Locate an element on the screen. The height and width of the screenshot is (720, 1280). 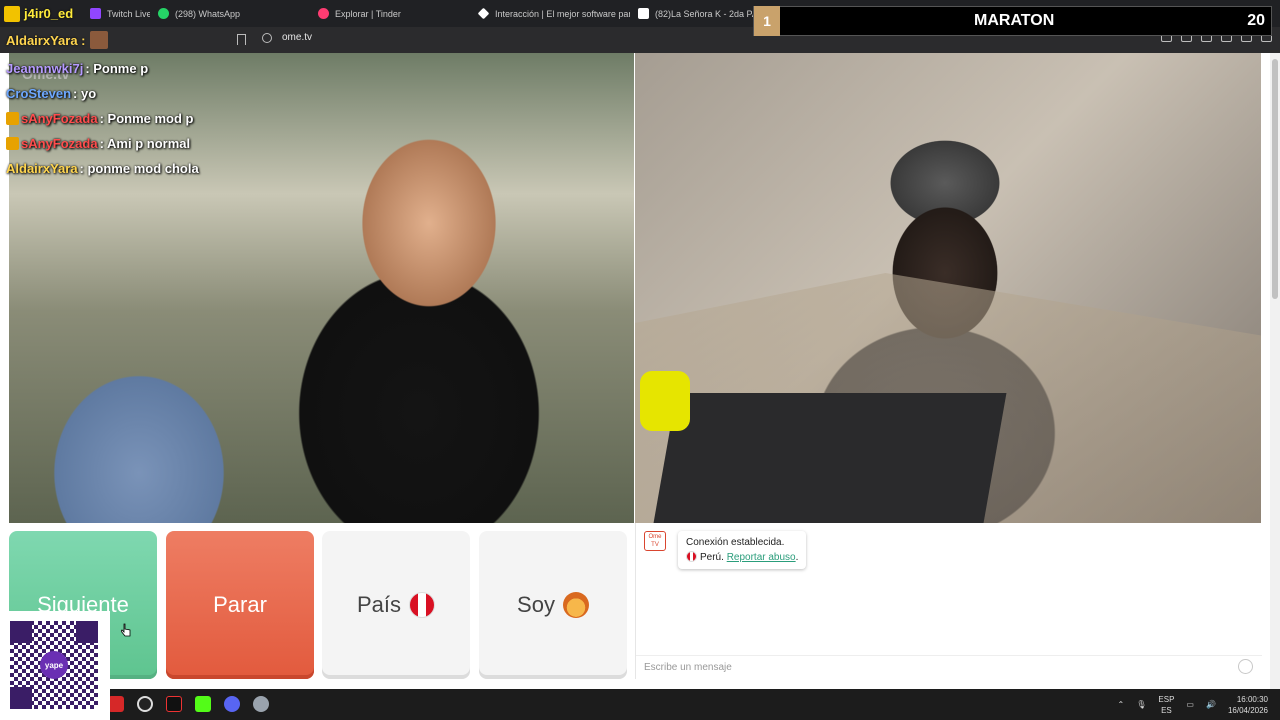
yellow-lamp is located at coordinates (665, 401).